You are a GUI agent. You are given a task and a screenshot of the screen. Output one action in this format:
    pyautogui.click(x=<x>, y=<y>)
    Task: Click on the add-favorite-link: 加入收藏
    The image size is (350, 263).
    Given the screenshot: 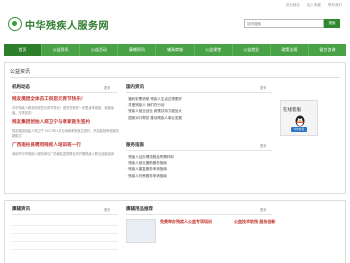 What is the action you would take?
    pyautogui.click(x=314, y=5)
    